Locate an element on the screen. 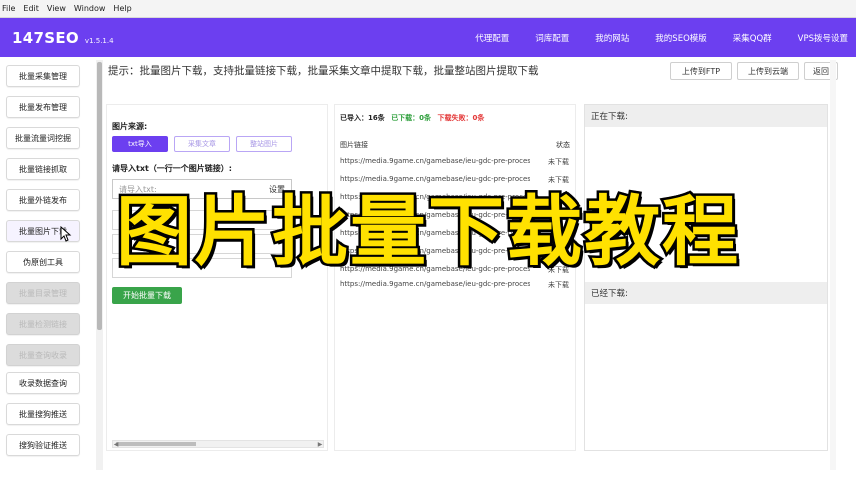 This screenshot has height=480, width=856. app-version: v1.5.1.4 is located at coordinates (99, 40).